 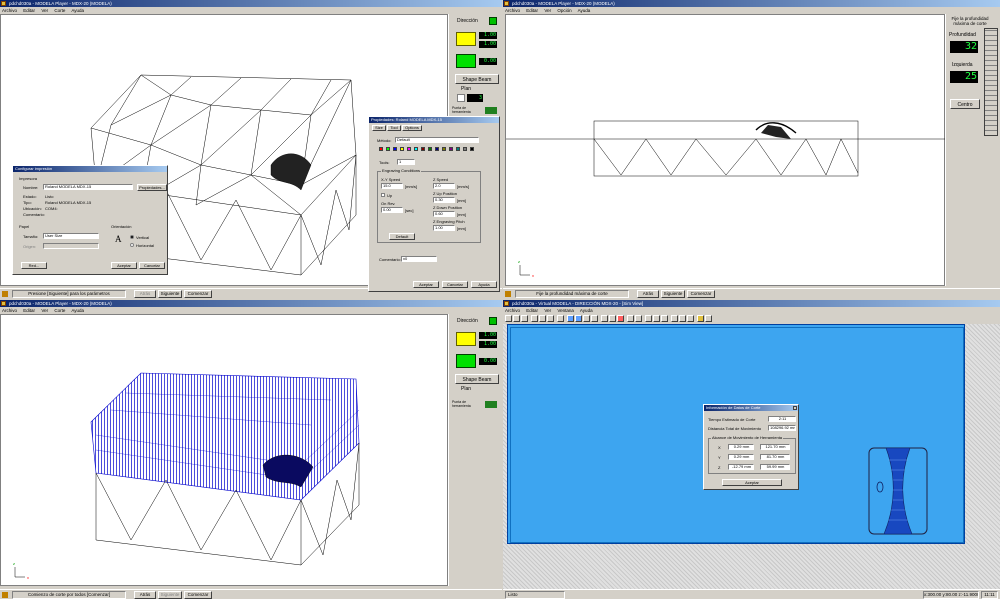 I want to click on zoom-in-icon, so click(x=604, y=318).